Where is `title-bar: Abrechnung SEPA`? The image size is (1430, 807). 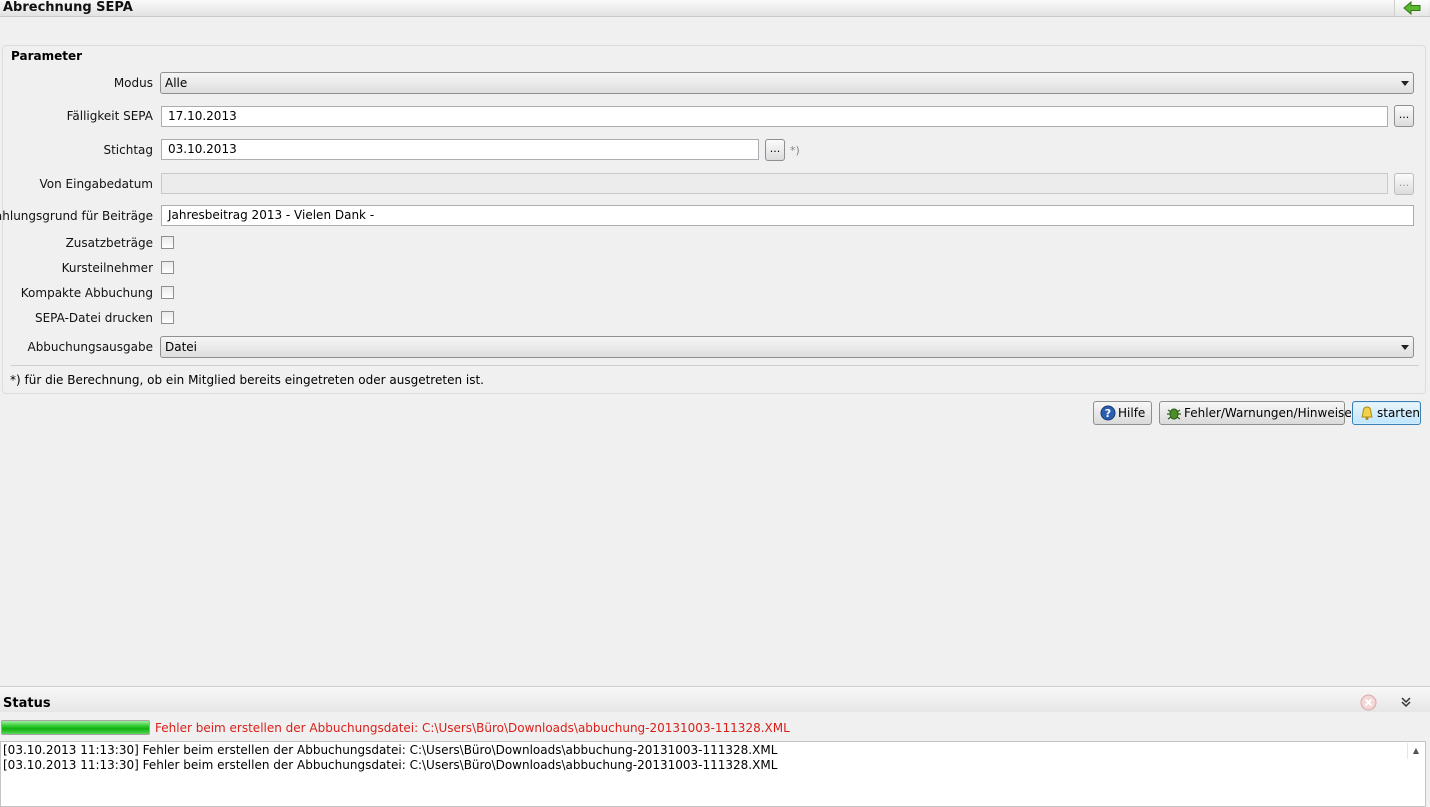 title-bar: Abrechnung SEPA is located at coordinates (715, 8).